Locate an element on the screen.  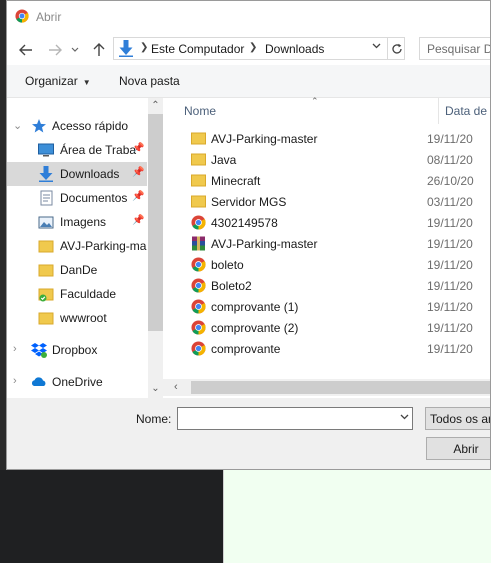
back-button is located at coordinates (26, 50).